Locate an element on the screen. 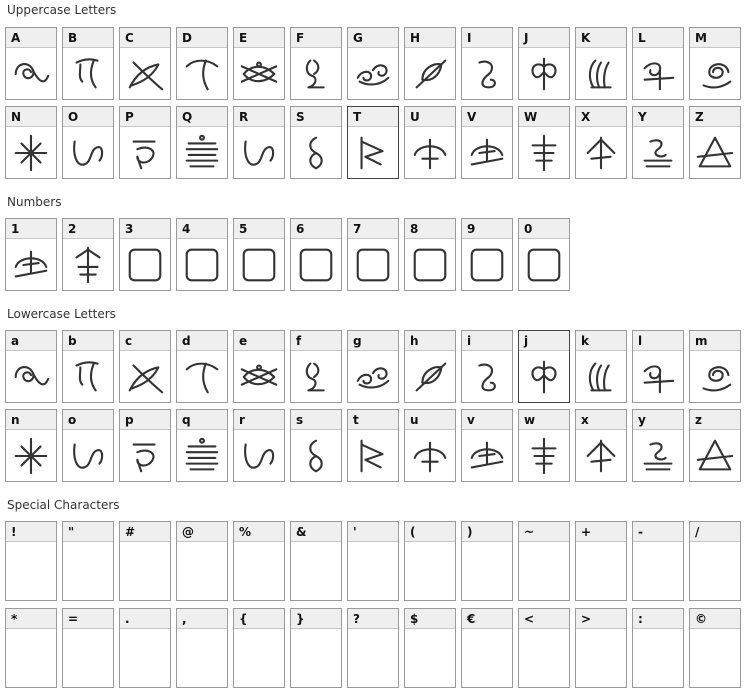  glyph-cell-1: 1 is located at coordinates (31, 254).